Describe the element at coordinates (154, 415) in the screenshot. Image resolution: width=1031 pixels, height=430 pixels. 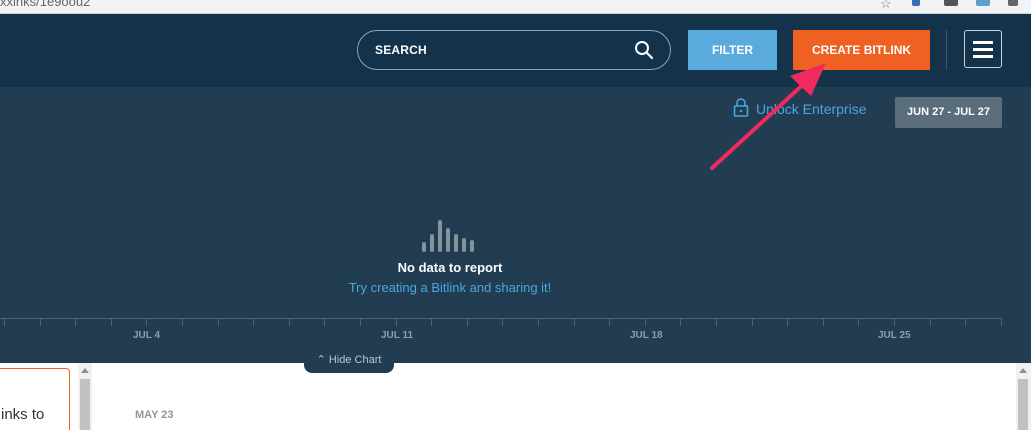
I see `date-heading: MAY 23` at that location.